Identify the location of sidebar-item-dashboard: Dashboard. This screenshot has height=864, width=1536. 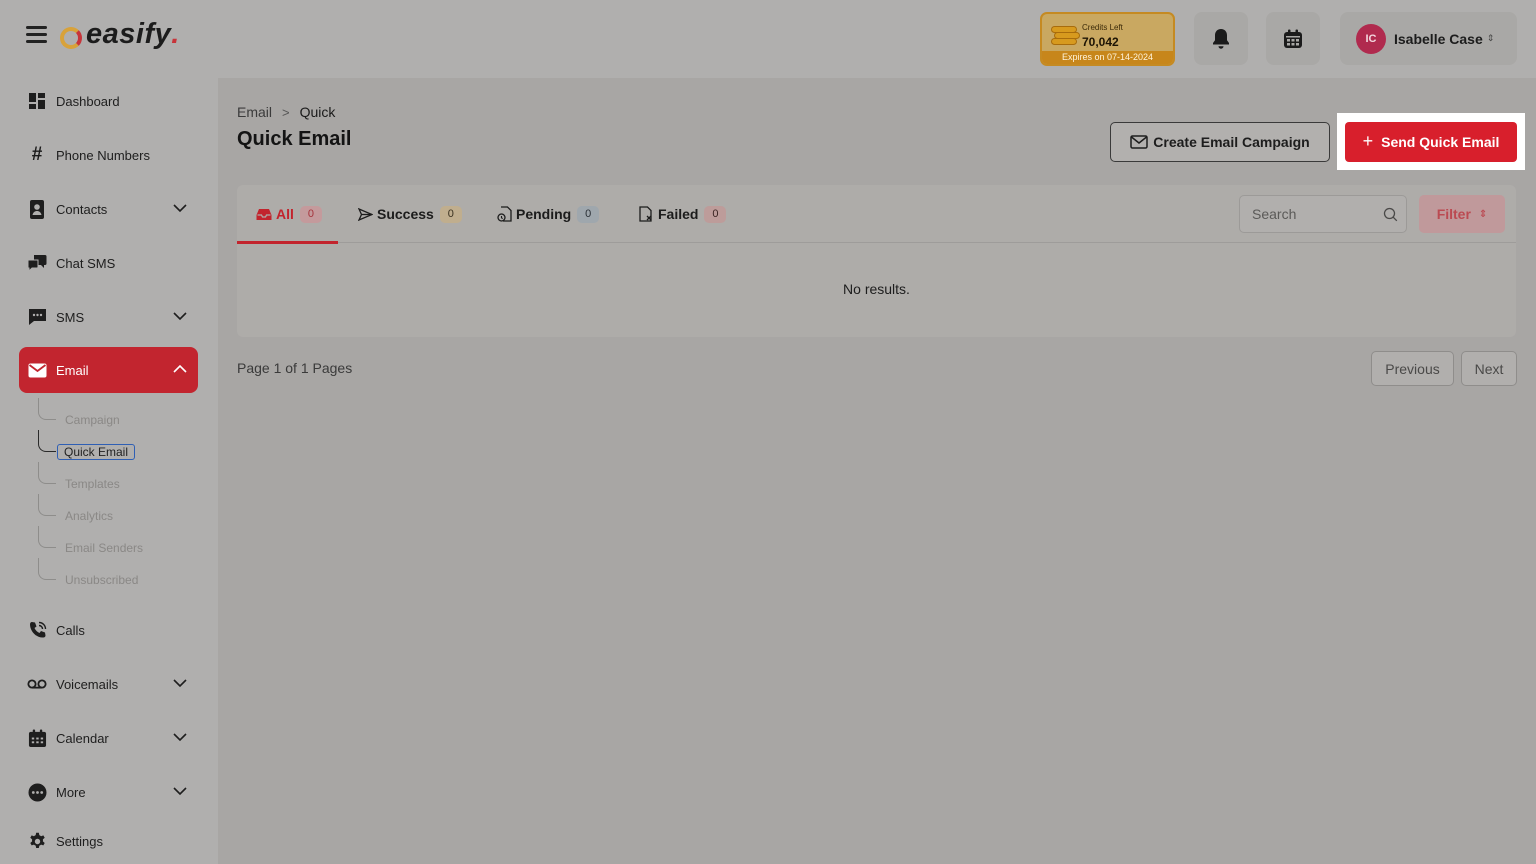
(108, 101).